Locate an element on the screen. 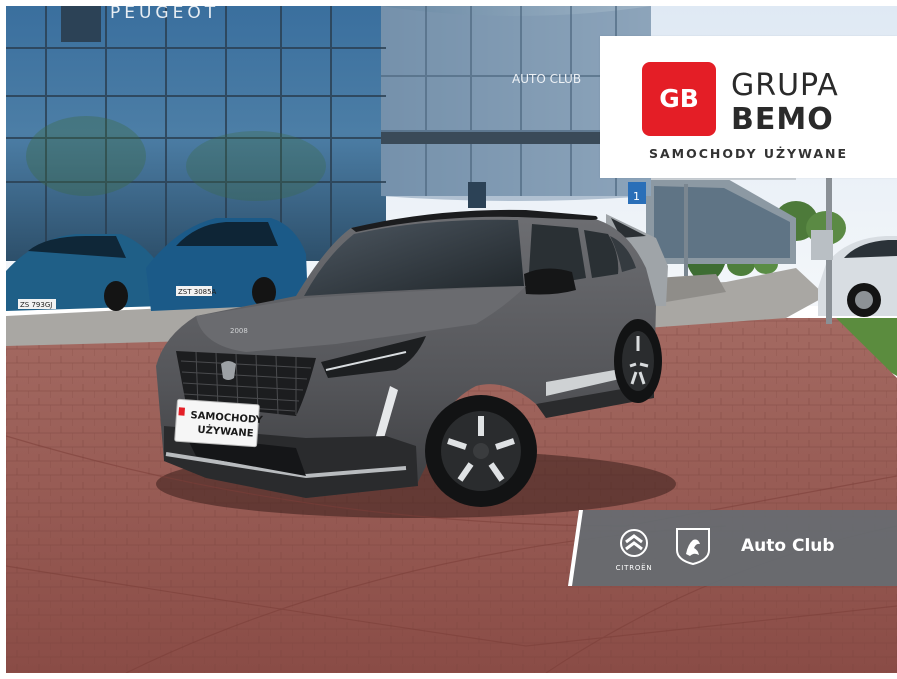 The height and width of the screenshot is (679, 897). left-car-plate: ZS 793GJ is located at coordinates (36, 305).